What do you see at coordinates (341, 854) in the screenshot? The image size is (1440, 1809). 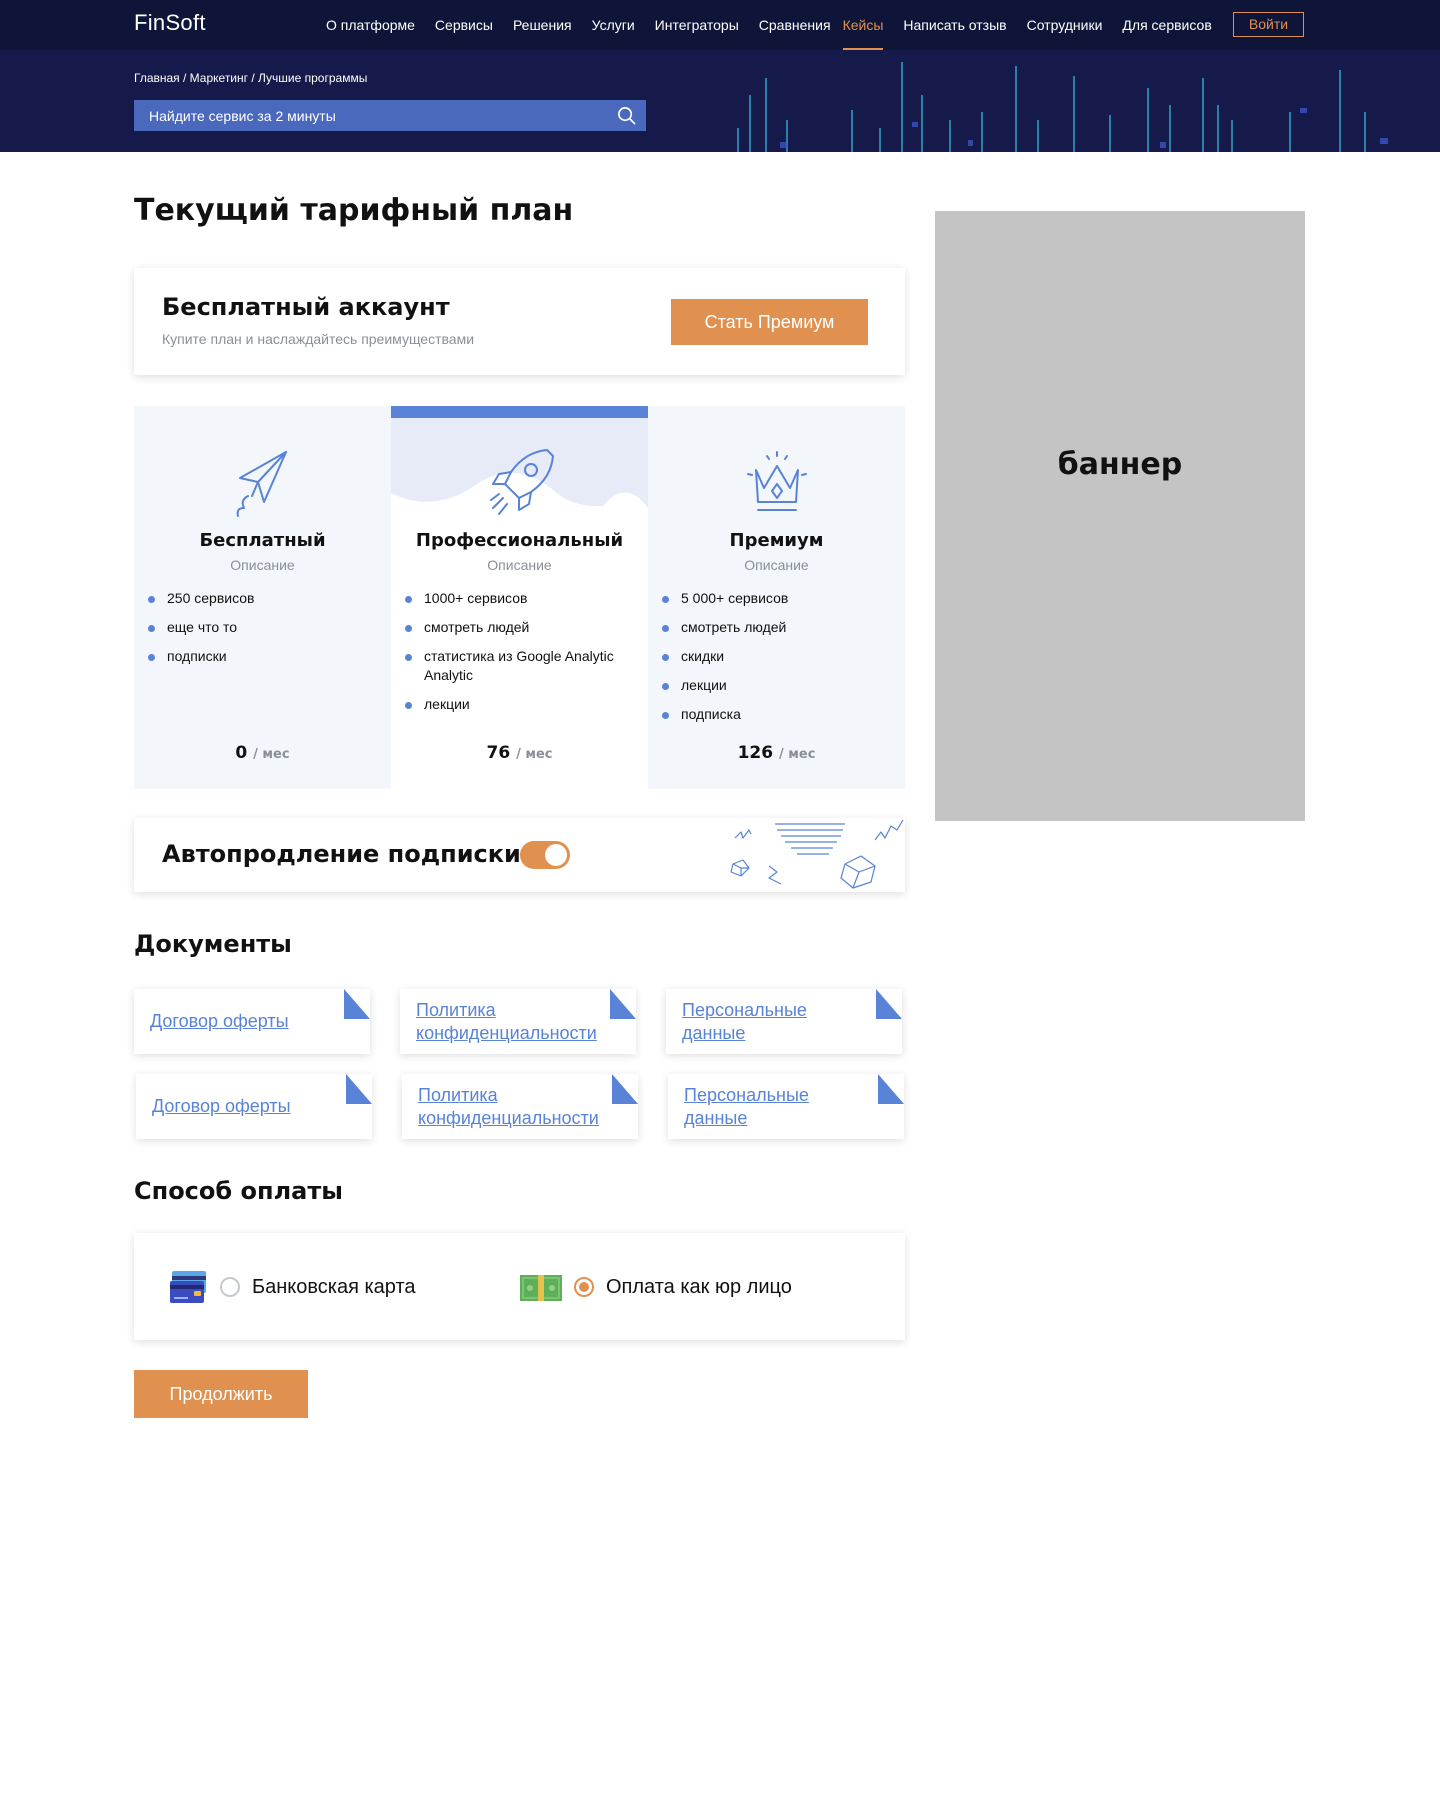 I see `autorenew-label: Автопродление подписки` at bounding box center [341, 854].